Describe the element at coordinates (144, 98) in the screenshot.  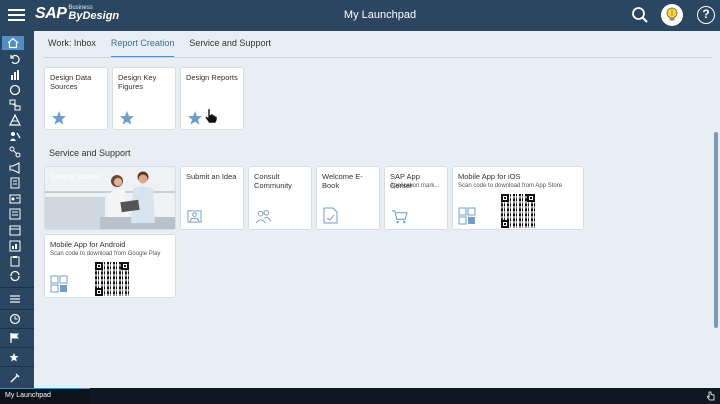
I see `tile-design-key-figures: Design Key Figures` at that location.